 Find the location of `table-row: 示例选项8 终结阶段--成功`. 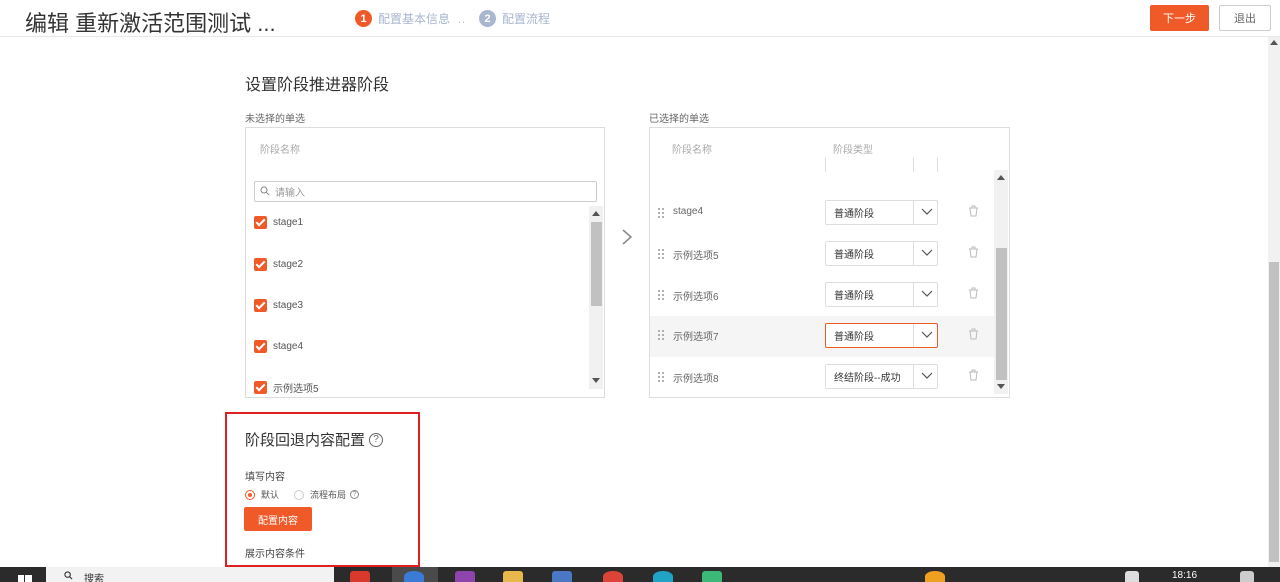

table-row: 示例选项8 终结阶段--成功 is located at coordinates (822, 380).